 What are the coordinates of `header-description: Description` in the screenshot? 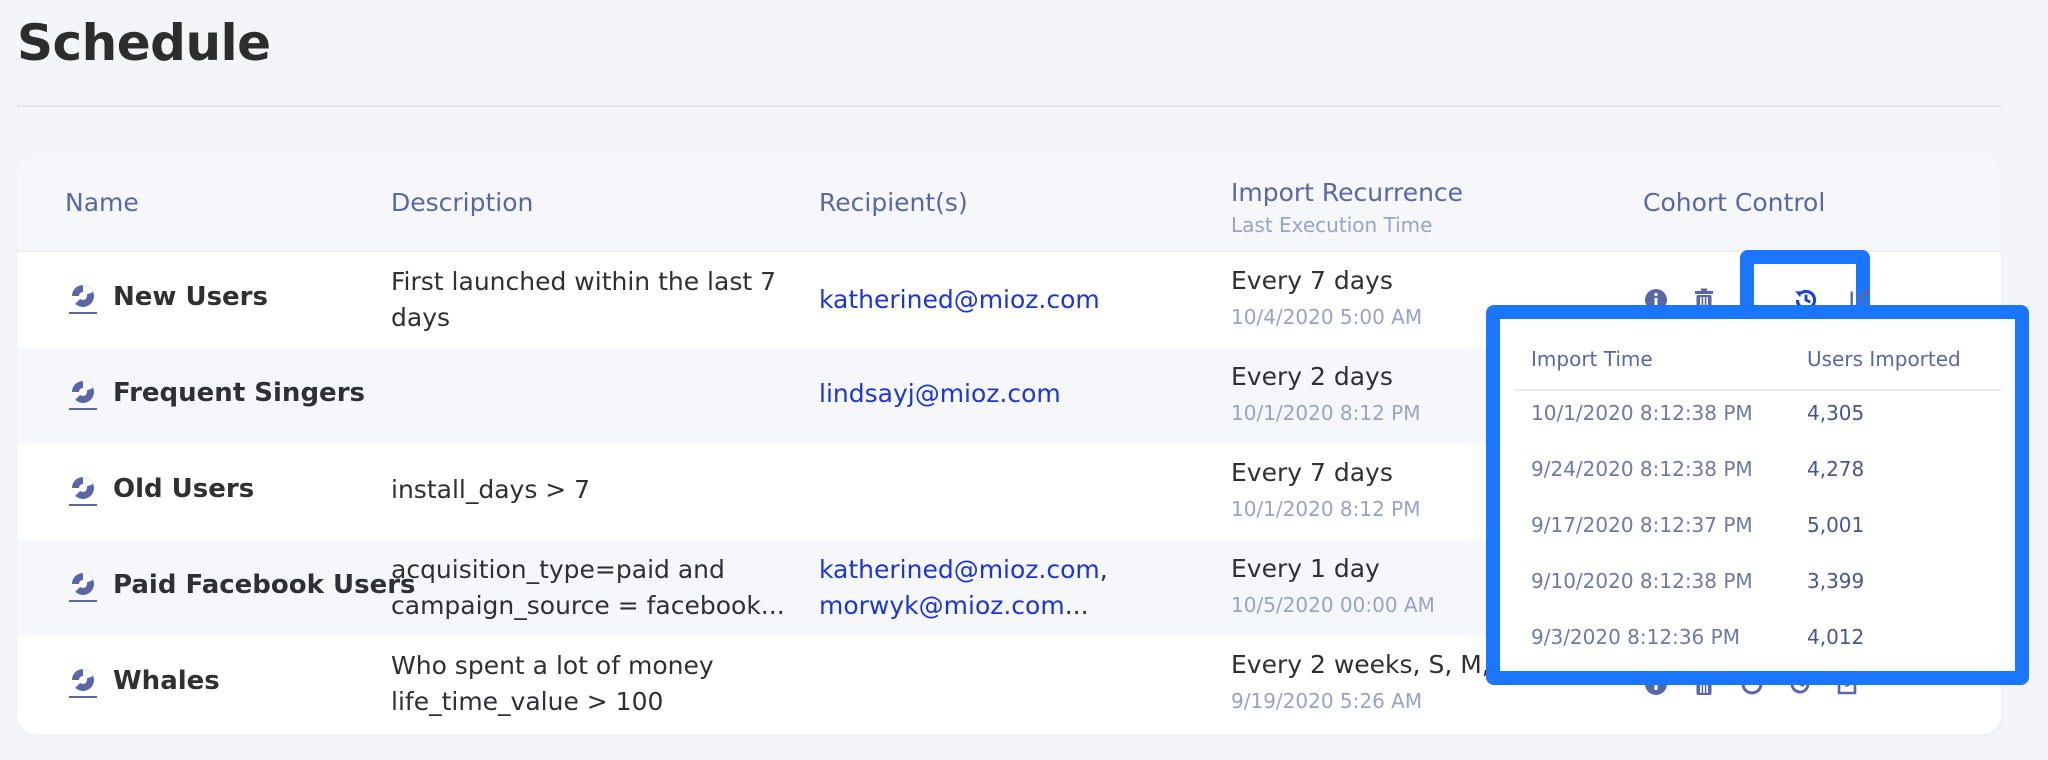 It's located at (462, 202).